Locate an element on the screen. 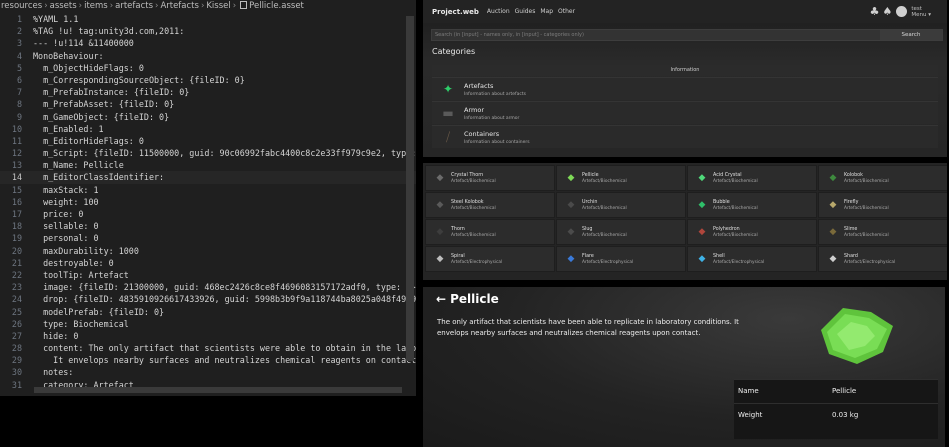 Image resolution: width=949 pixels, height=447 pixels. brand-logo: Project.web is located at coordinates (455, 12).